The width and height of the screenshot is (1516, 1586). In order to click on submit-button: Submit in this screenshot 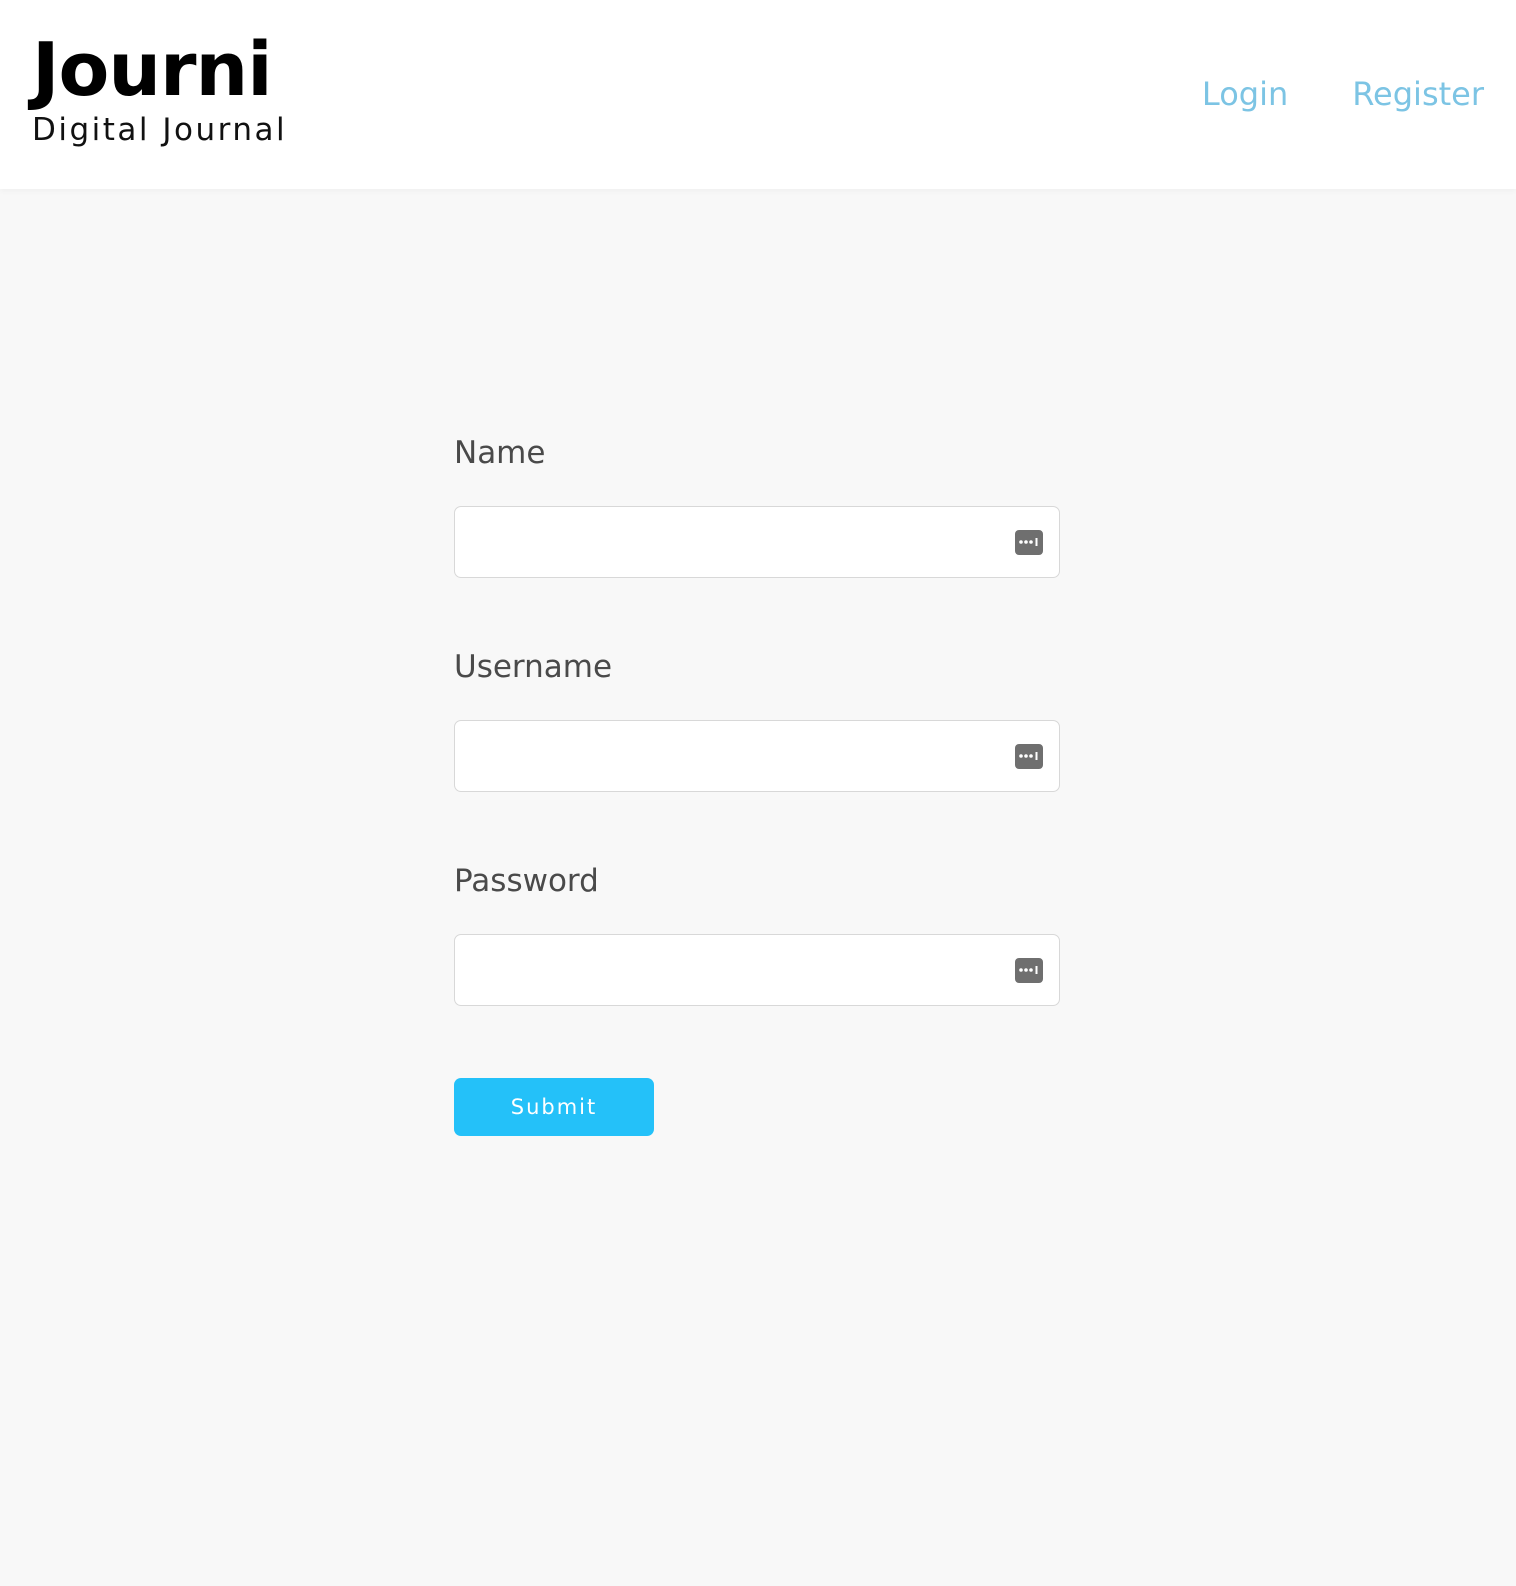, I will do `click(554, 1107)`.